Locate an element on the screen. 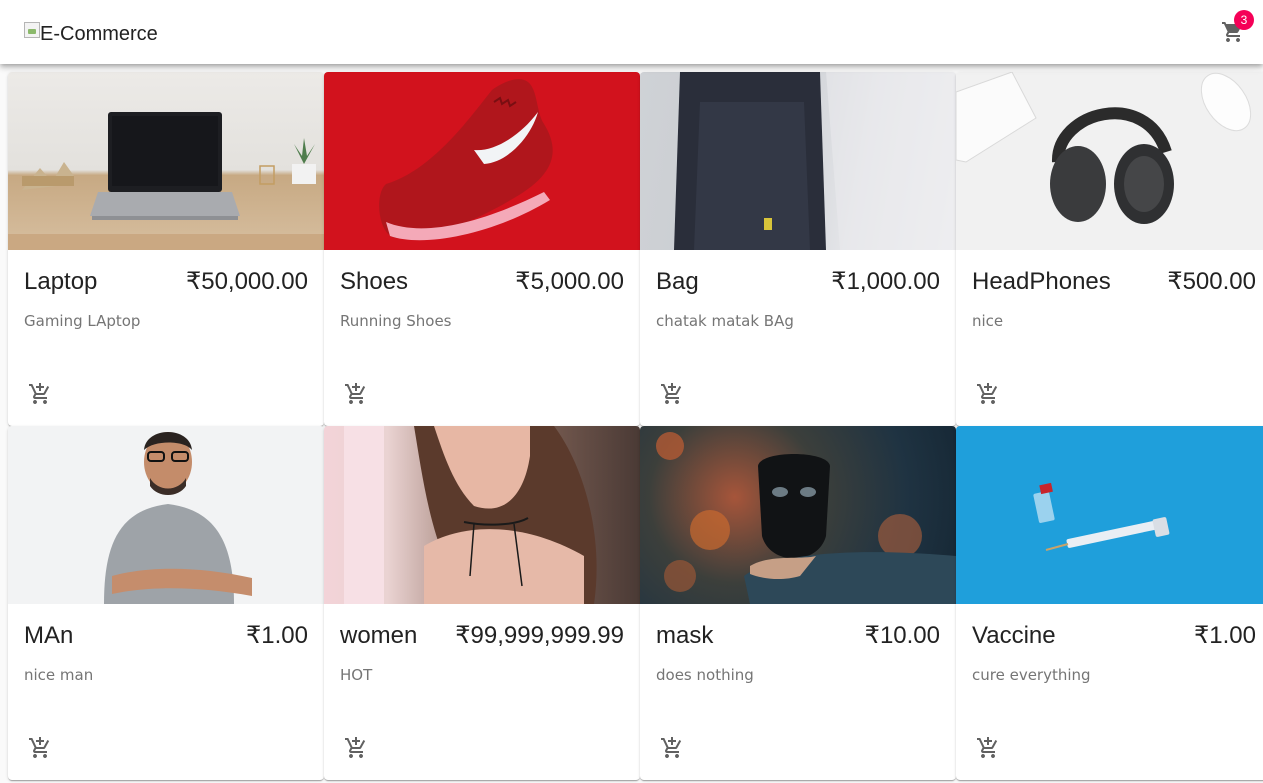 Image resolution: width=1263 pixels, height=783 pixels. broken-image-icon is located at coordinates (32, 30).